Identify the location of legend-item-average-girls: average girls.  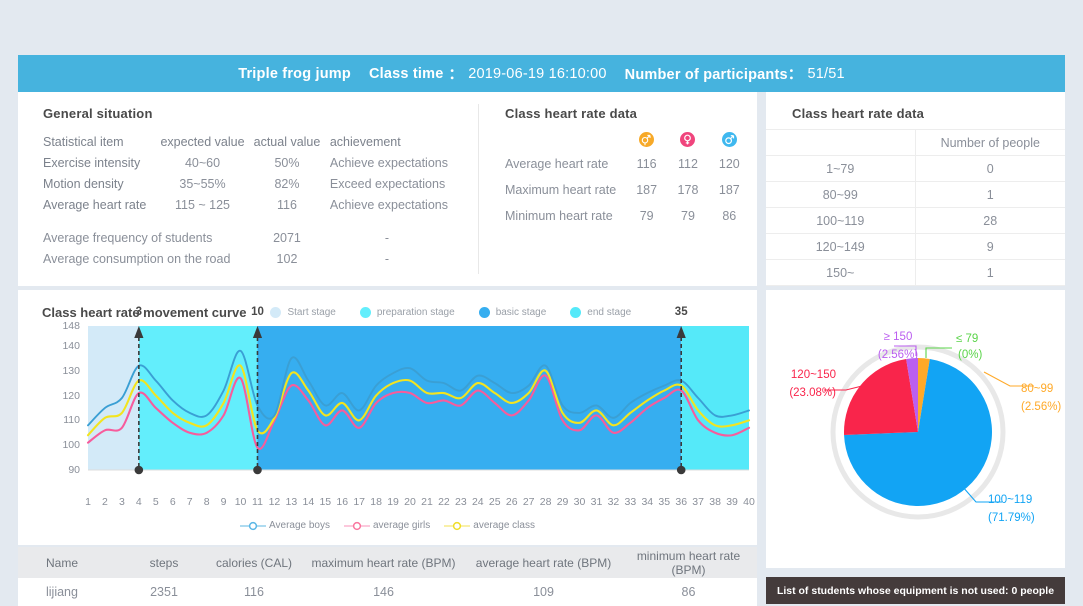
(387, 525).